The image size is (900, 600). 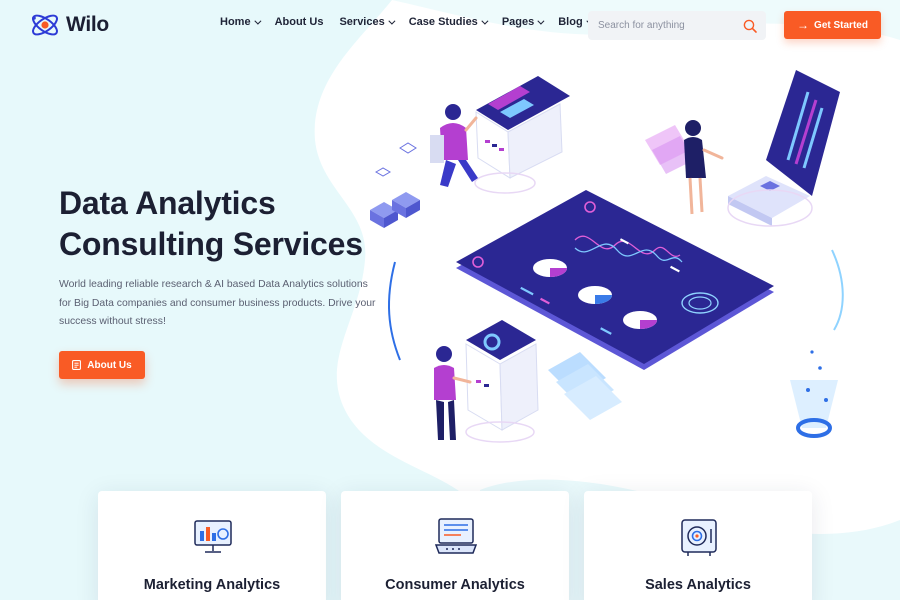 What do you see at coordinates (109, 365) in the screenshot?
I see `about-us-label: About Us` at bounding box center [109, 365].